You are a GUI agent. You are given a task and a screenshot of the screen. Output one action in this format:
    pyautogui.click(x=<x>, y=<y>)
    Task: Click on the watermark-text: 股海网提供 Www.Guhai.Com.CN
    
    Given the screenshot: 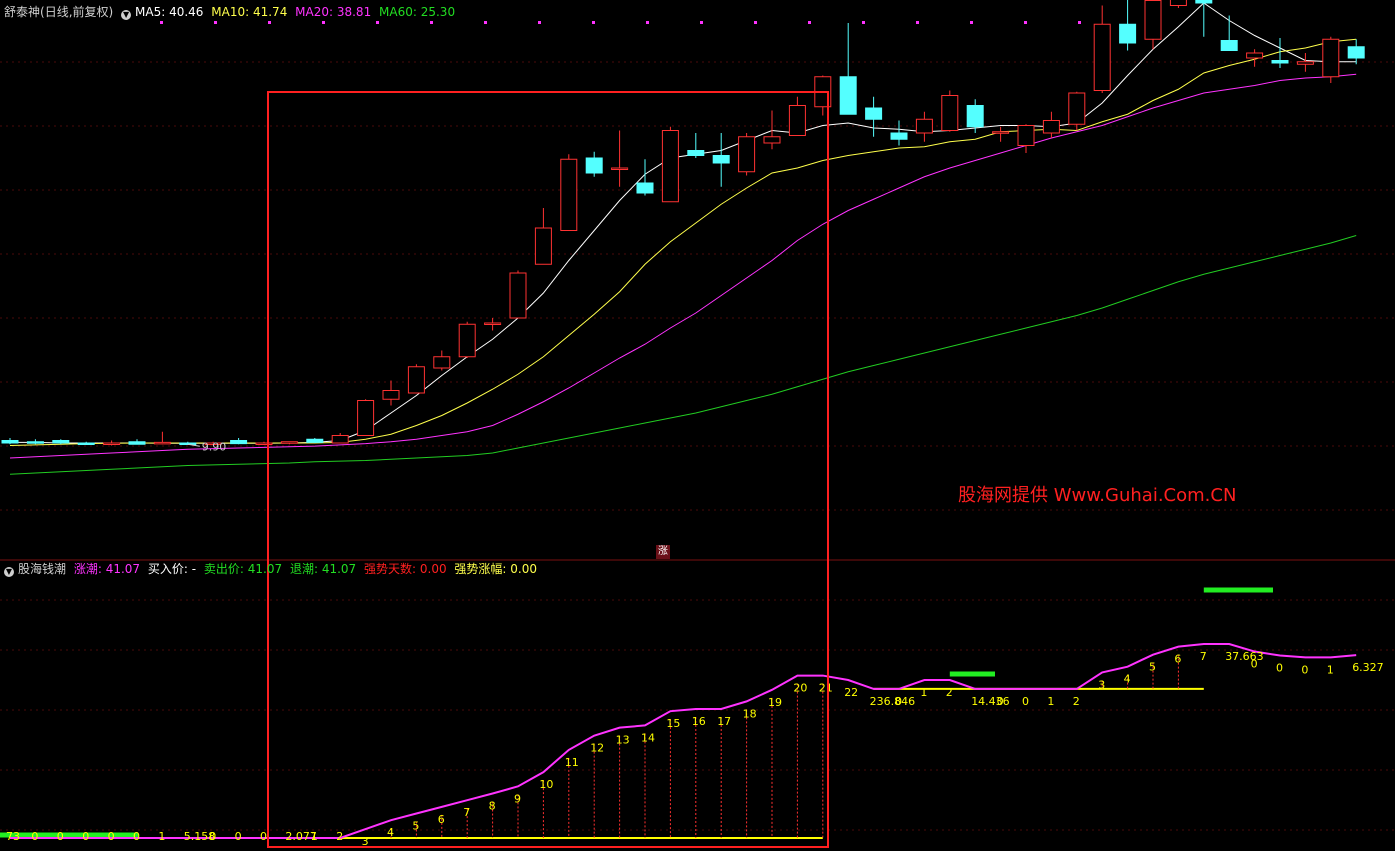 What is the action you would take?
    pyautogui.click(x=1097, y=495)
    